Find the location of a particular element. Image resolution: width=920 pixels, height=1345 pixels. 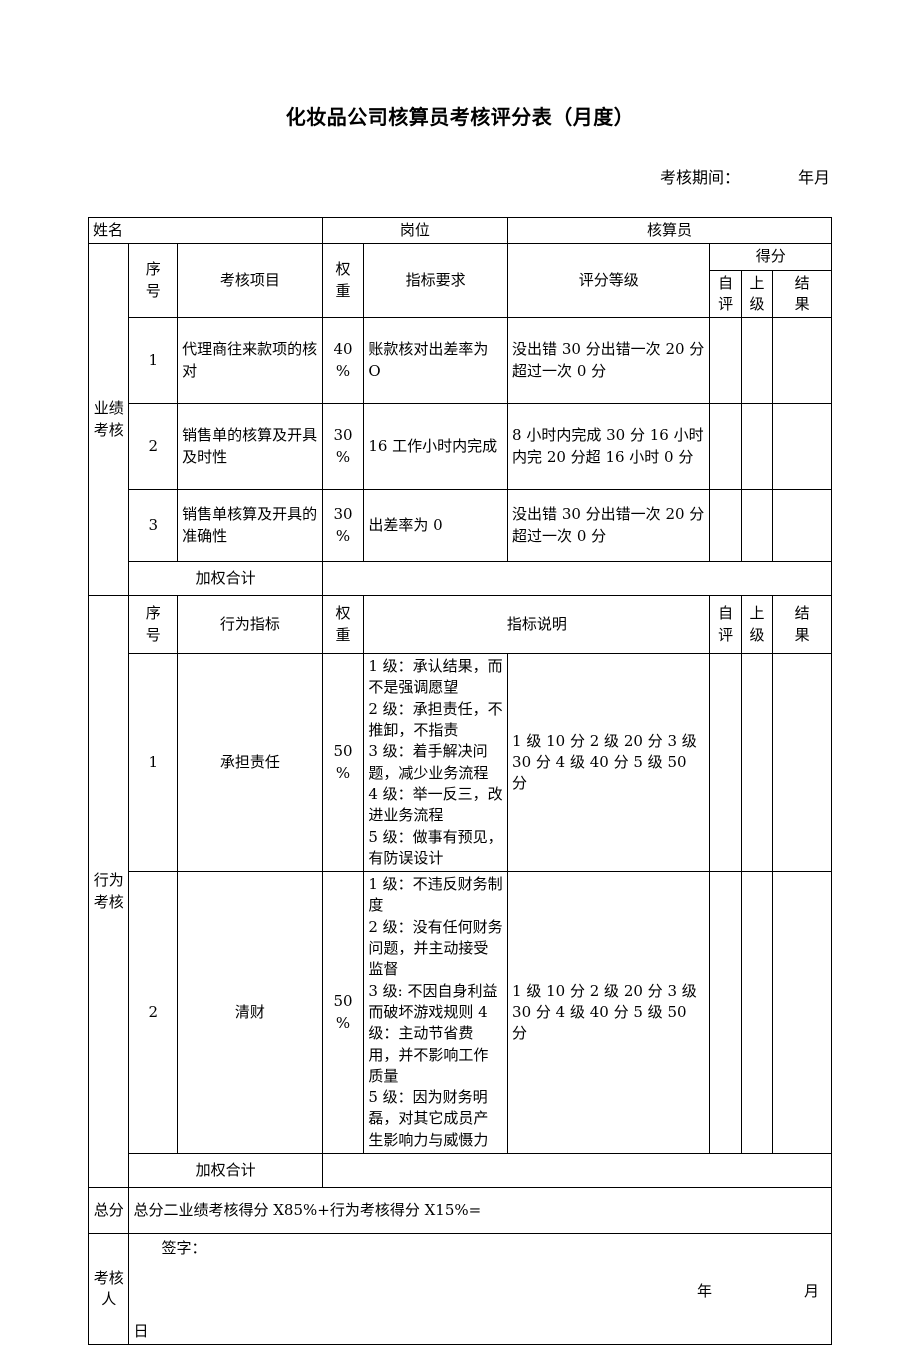

position-value: 核算员 is located at coordinates (669, 230).